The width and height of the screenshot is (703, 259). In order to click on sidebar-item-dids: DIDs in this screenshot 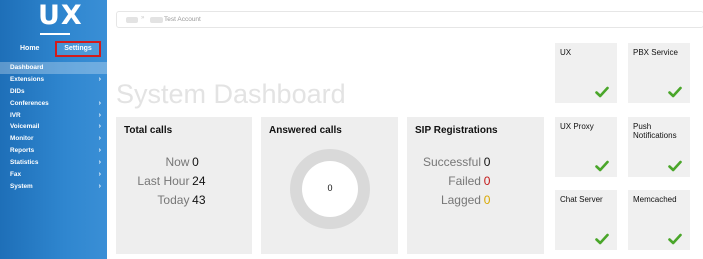, I will do `click(53, 92)`.